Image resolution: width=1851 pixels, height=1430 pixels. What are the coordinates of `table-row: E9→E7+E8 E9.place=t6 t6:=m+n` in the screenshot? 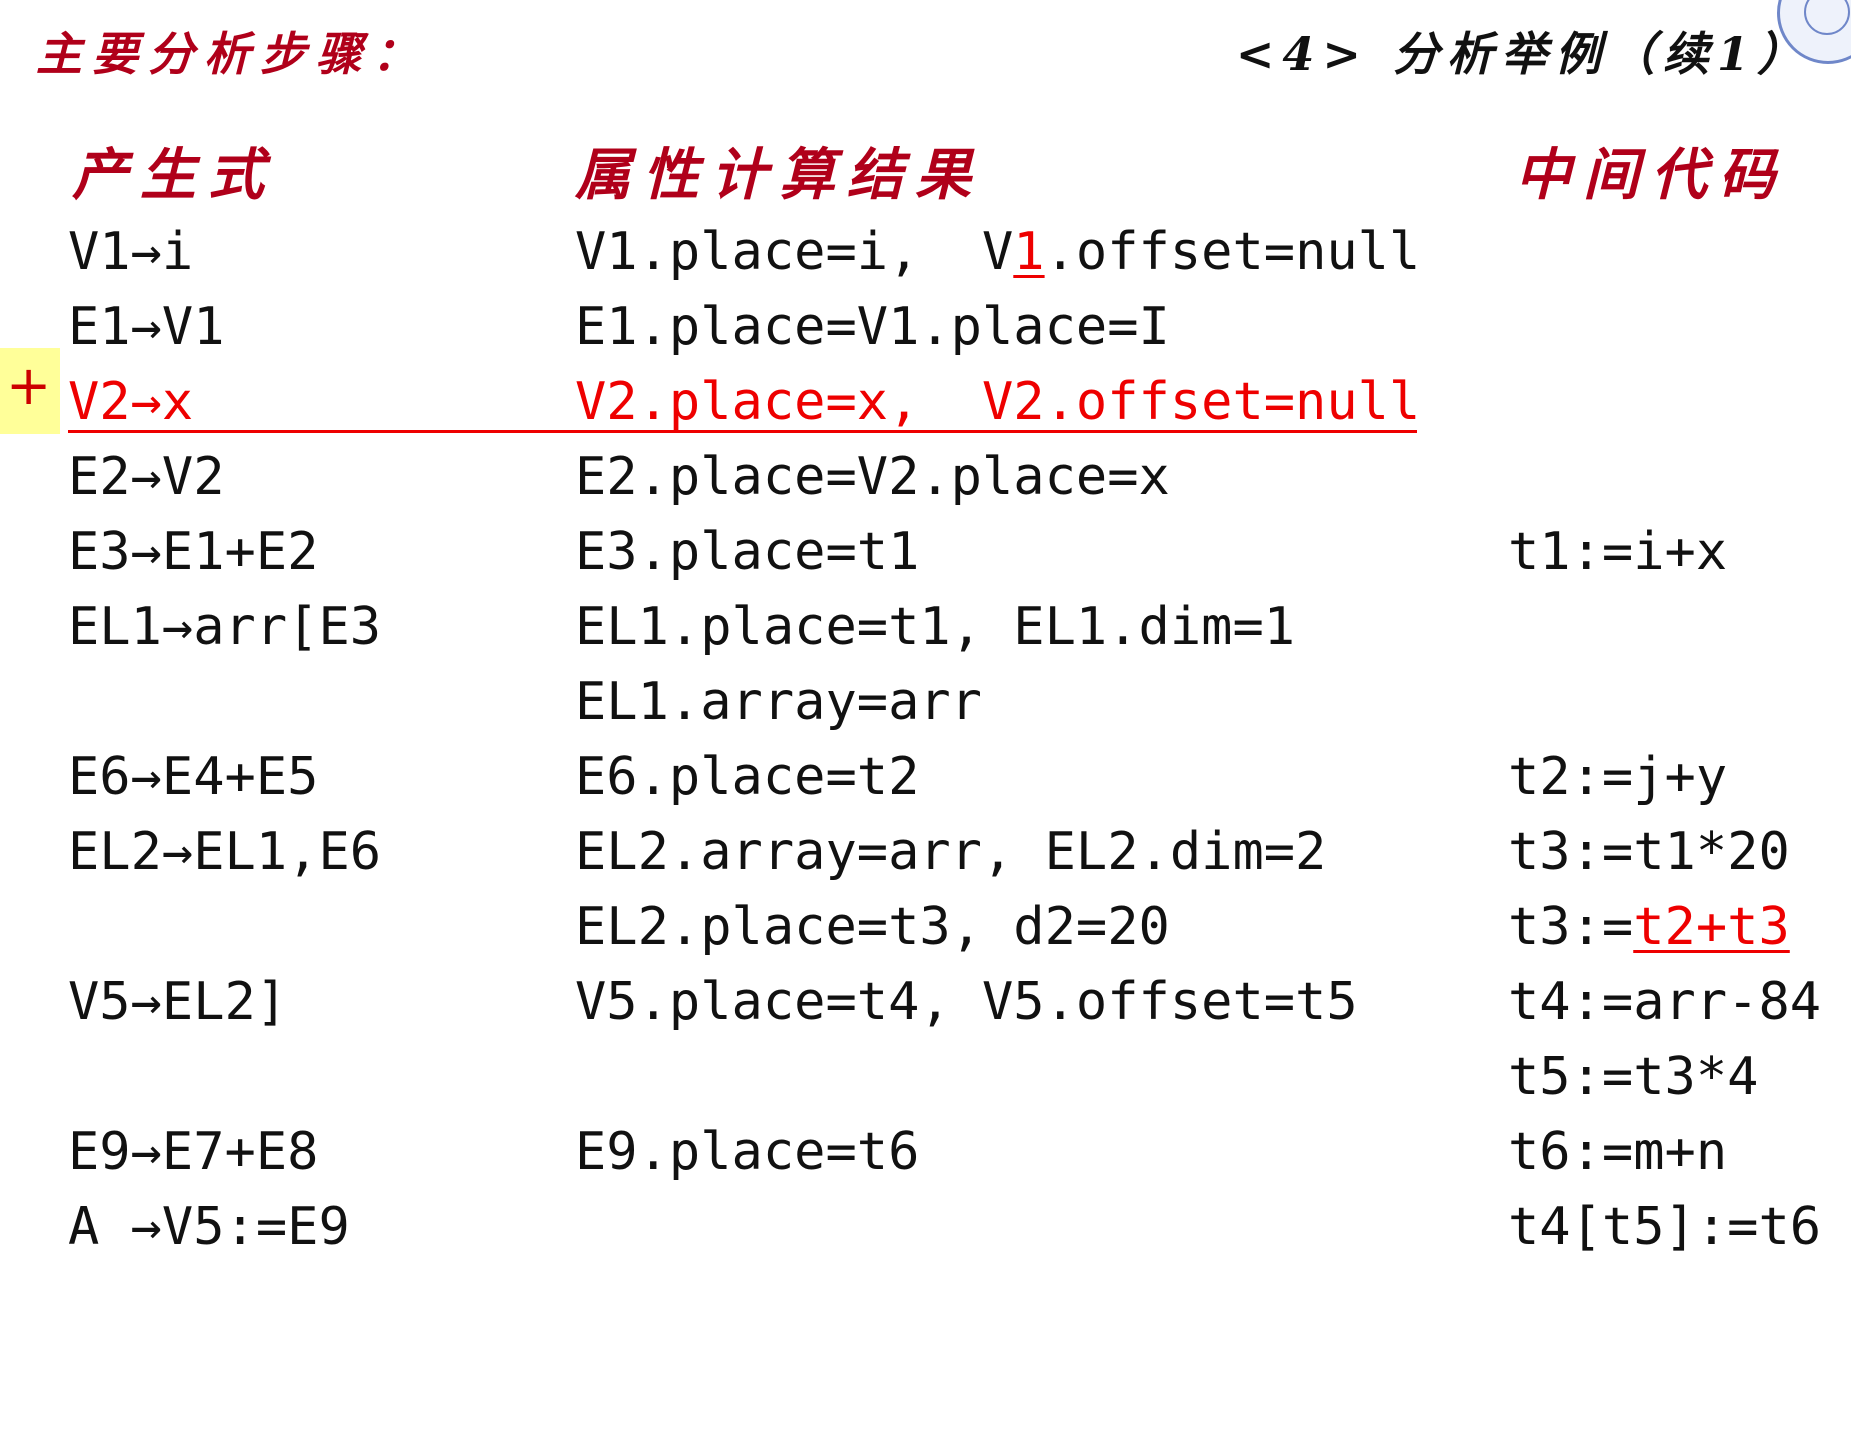 It's located at (943, 1152).